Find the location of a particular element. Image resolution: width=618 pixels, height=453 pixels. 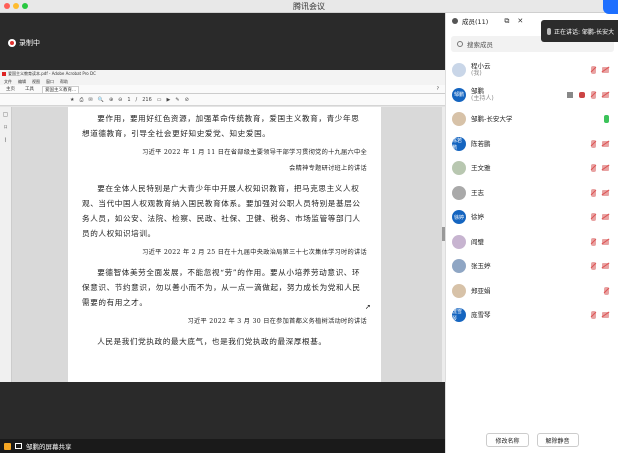

member-name-block: 徐婷 is located at coordinates (477, 217).